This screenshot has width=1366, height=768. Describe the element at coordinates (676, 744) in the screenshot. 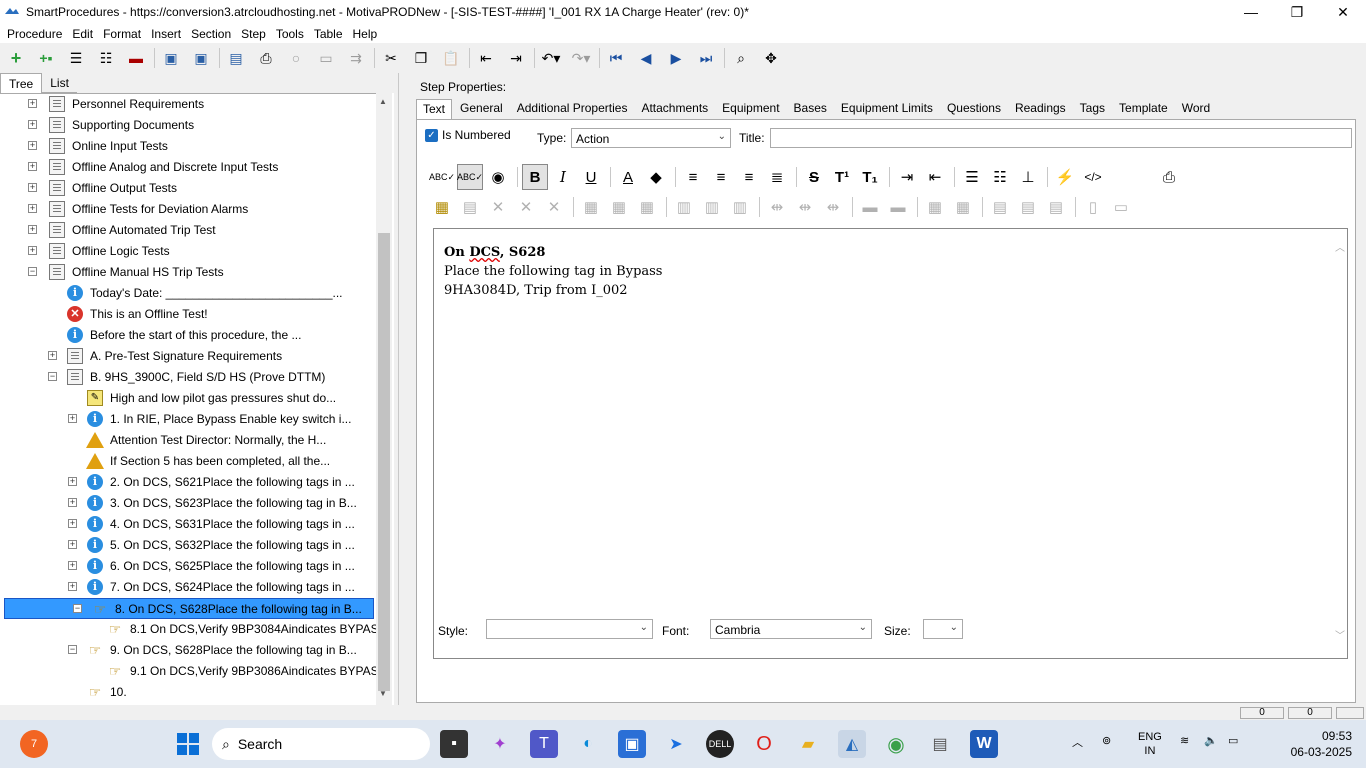

I see `power-automate-icon: ➤` at that location.